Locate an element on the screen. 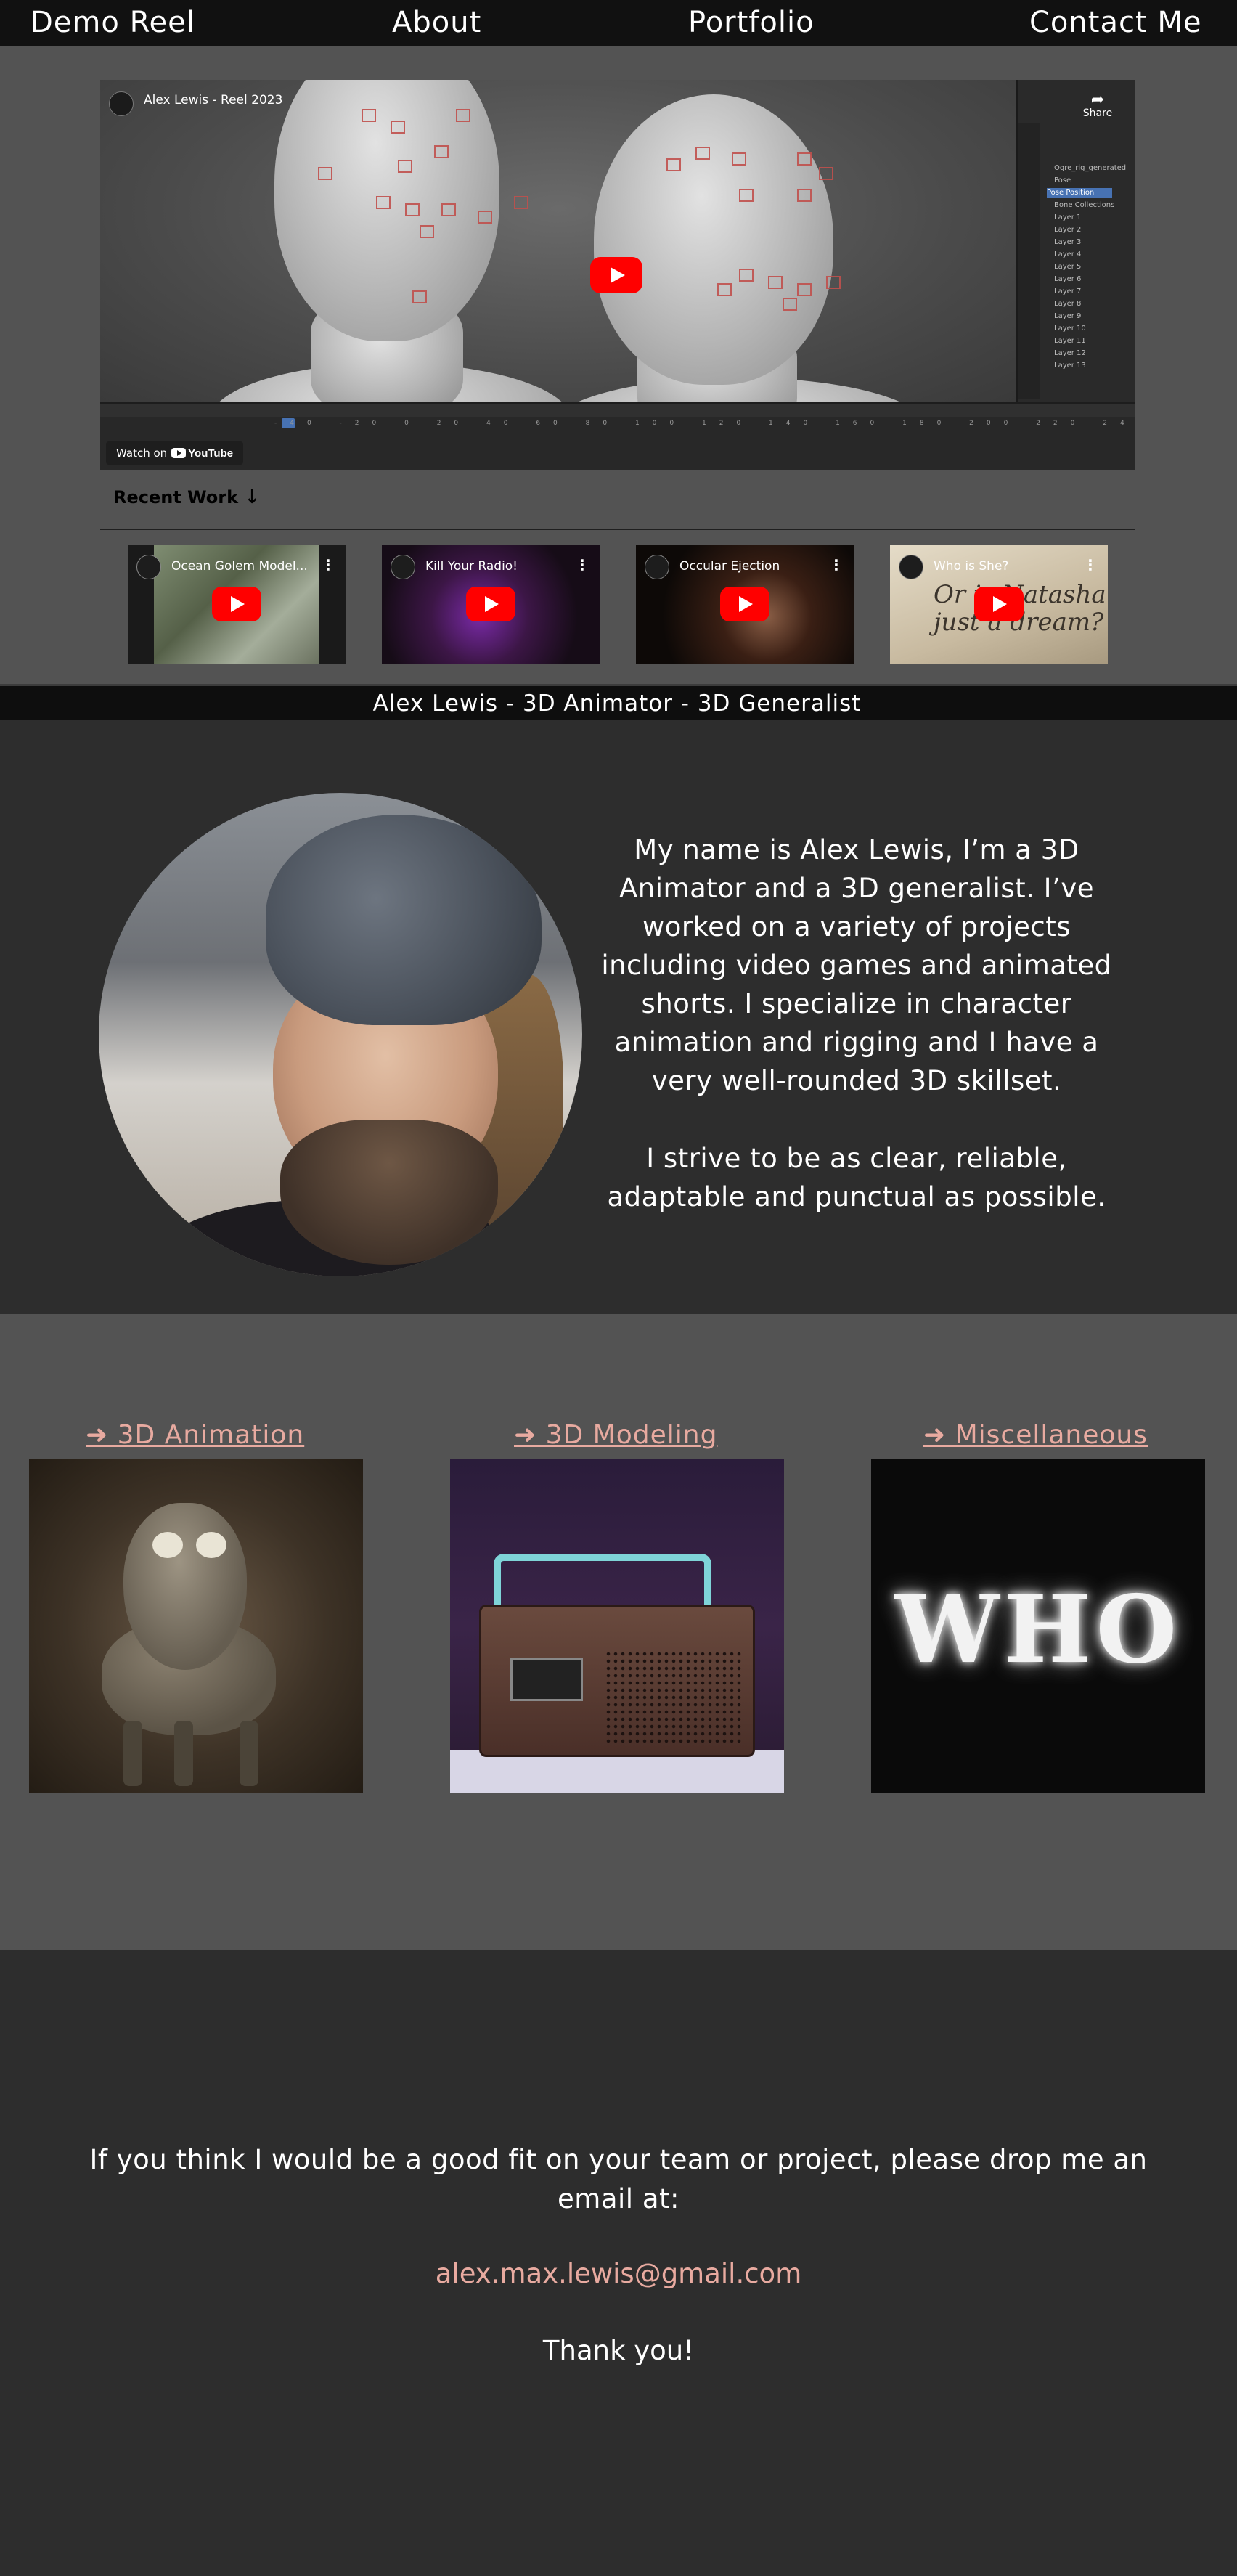 The height and width of the screenshot is (2576, 1237). category-image-3d-animation is located at coordinates (196, 1626).